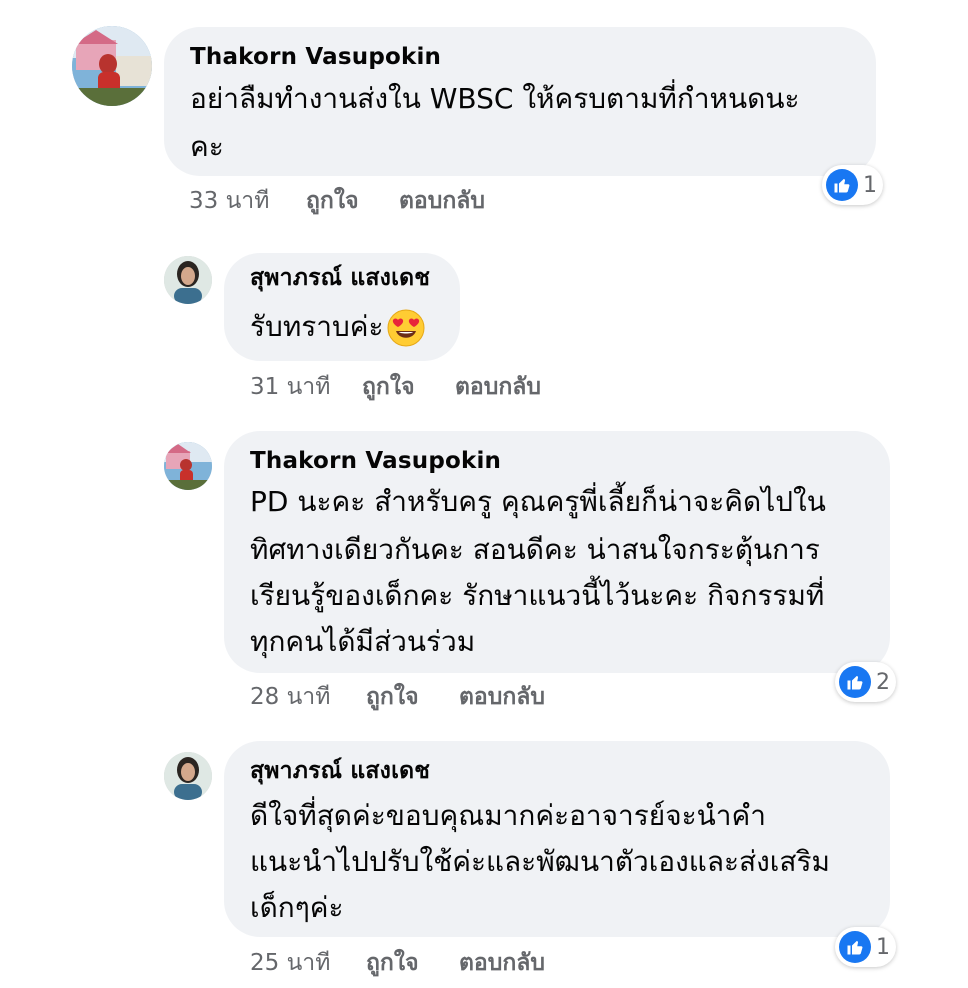 The image size is (968, 988). What do you see at coordinates (207, 146) in the screenshot?
I see `comment-text-line: คะ` at bounding box center [207, 146].